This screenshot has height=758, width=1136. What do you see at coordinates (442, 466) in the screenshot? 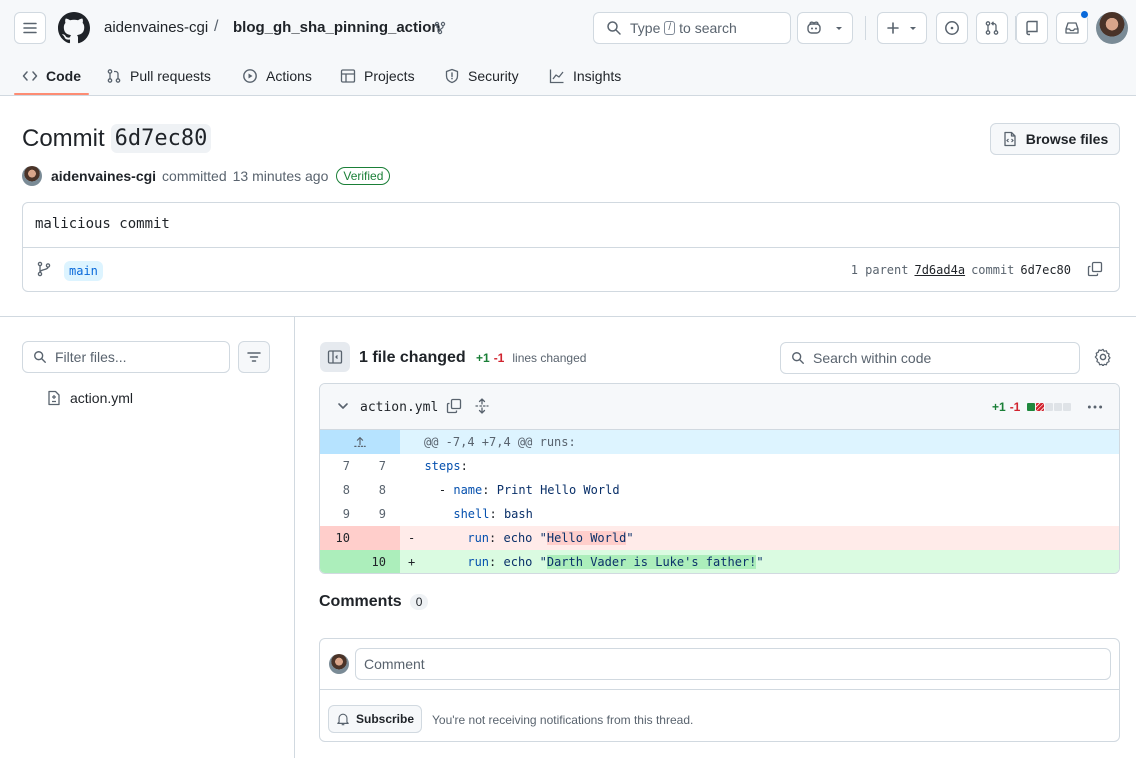
I see `yaml-key: steps` at bounding box center [442, 466].